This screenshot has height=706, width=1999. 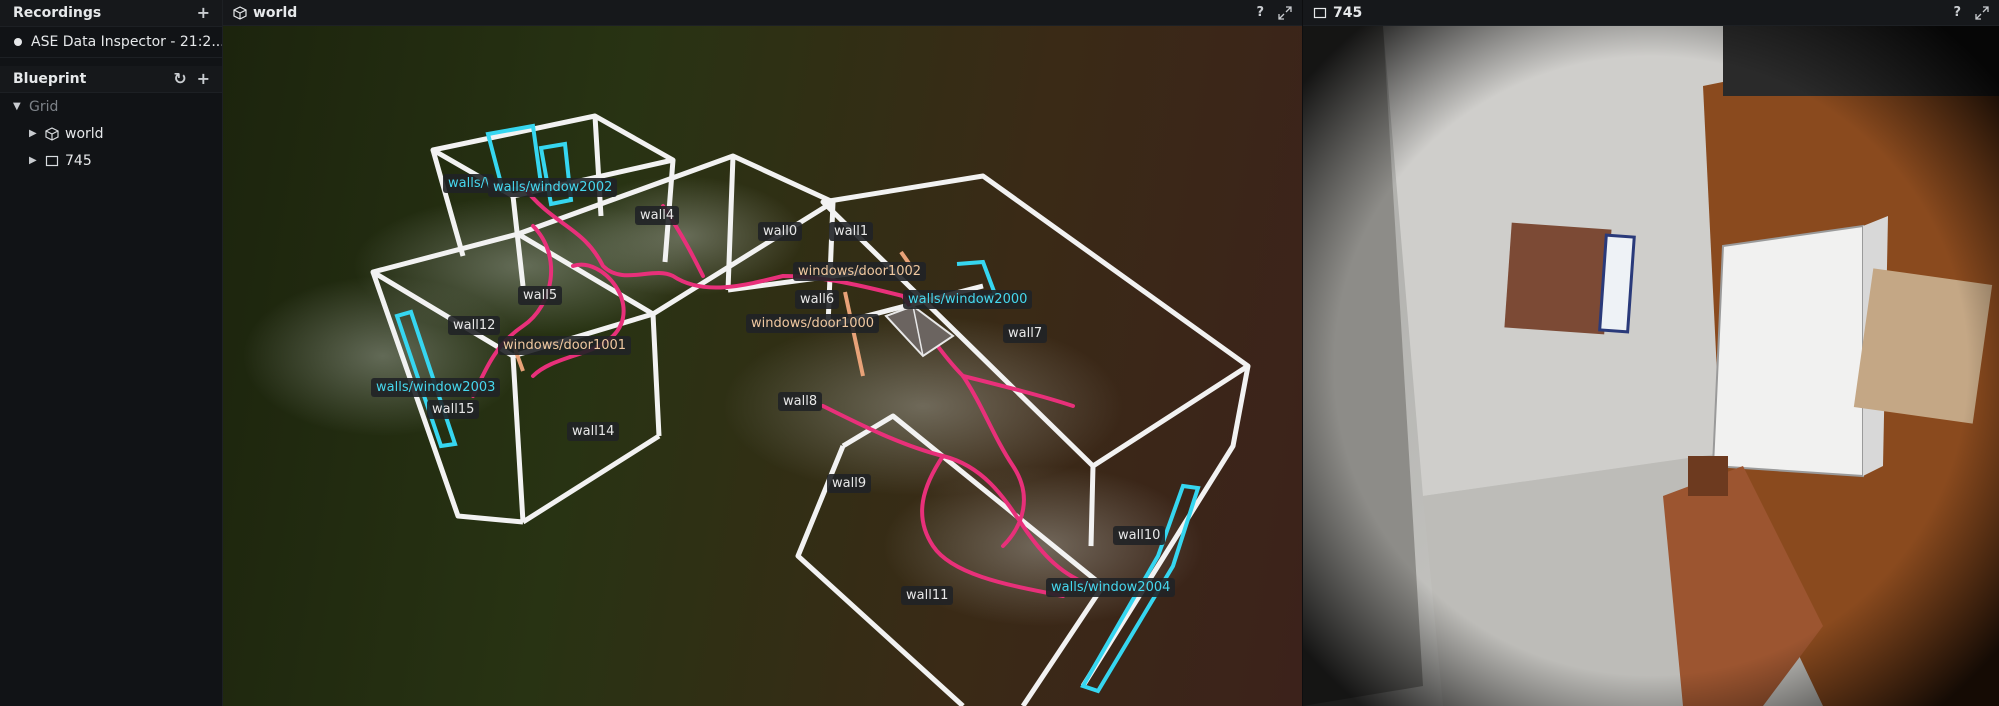 I want to click on tree-item-label: world, so click(x=84, y=133).